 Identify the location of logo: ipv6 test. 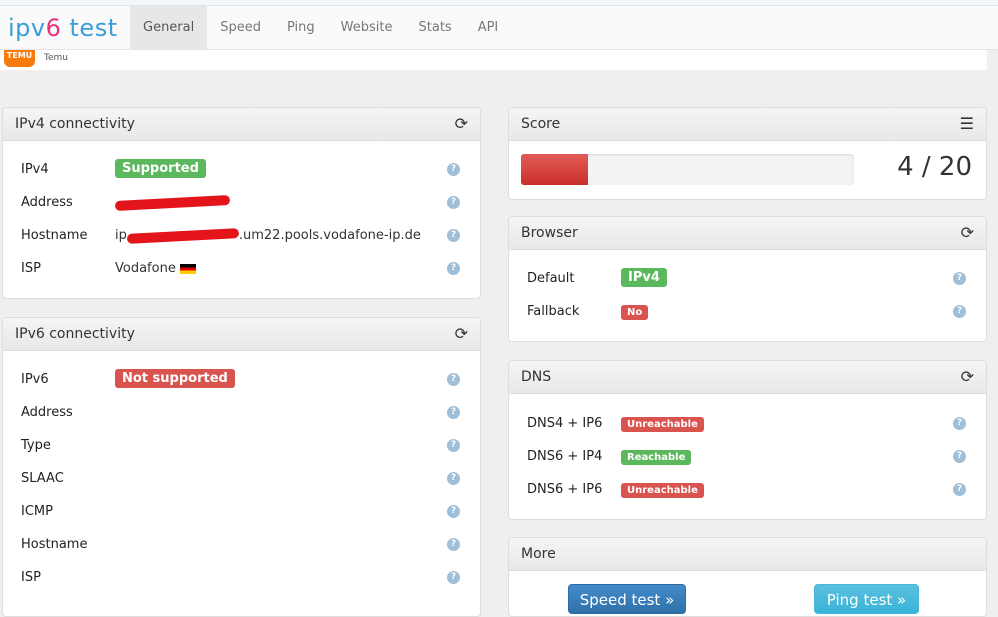
(63, 28).